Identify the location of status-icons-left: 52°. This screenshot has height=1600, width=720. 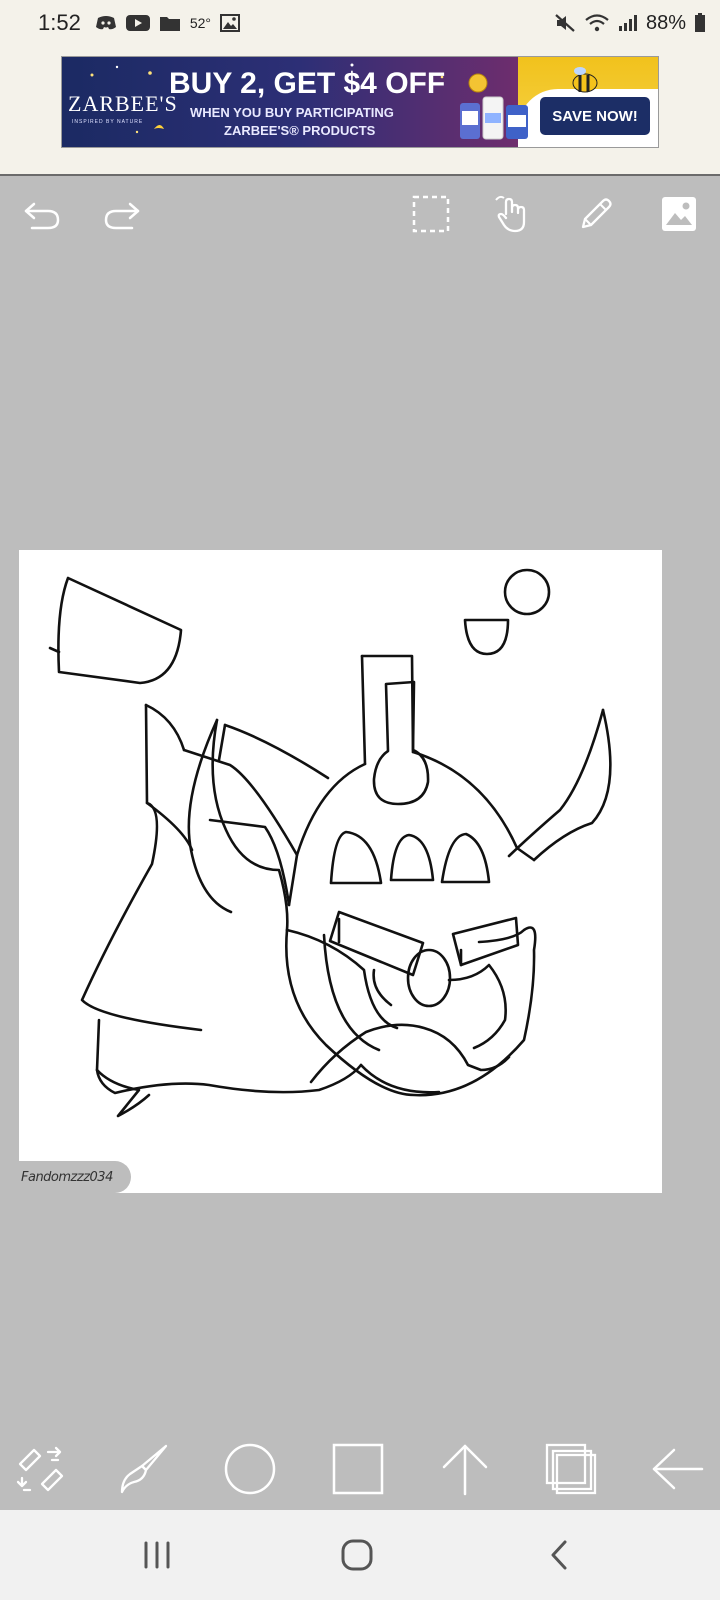
(167, 23).